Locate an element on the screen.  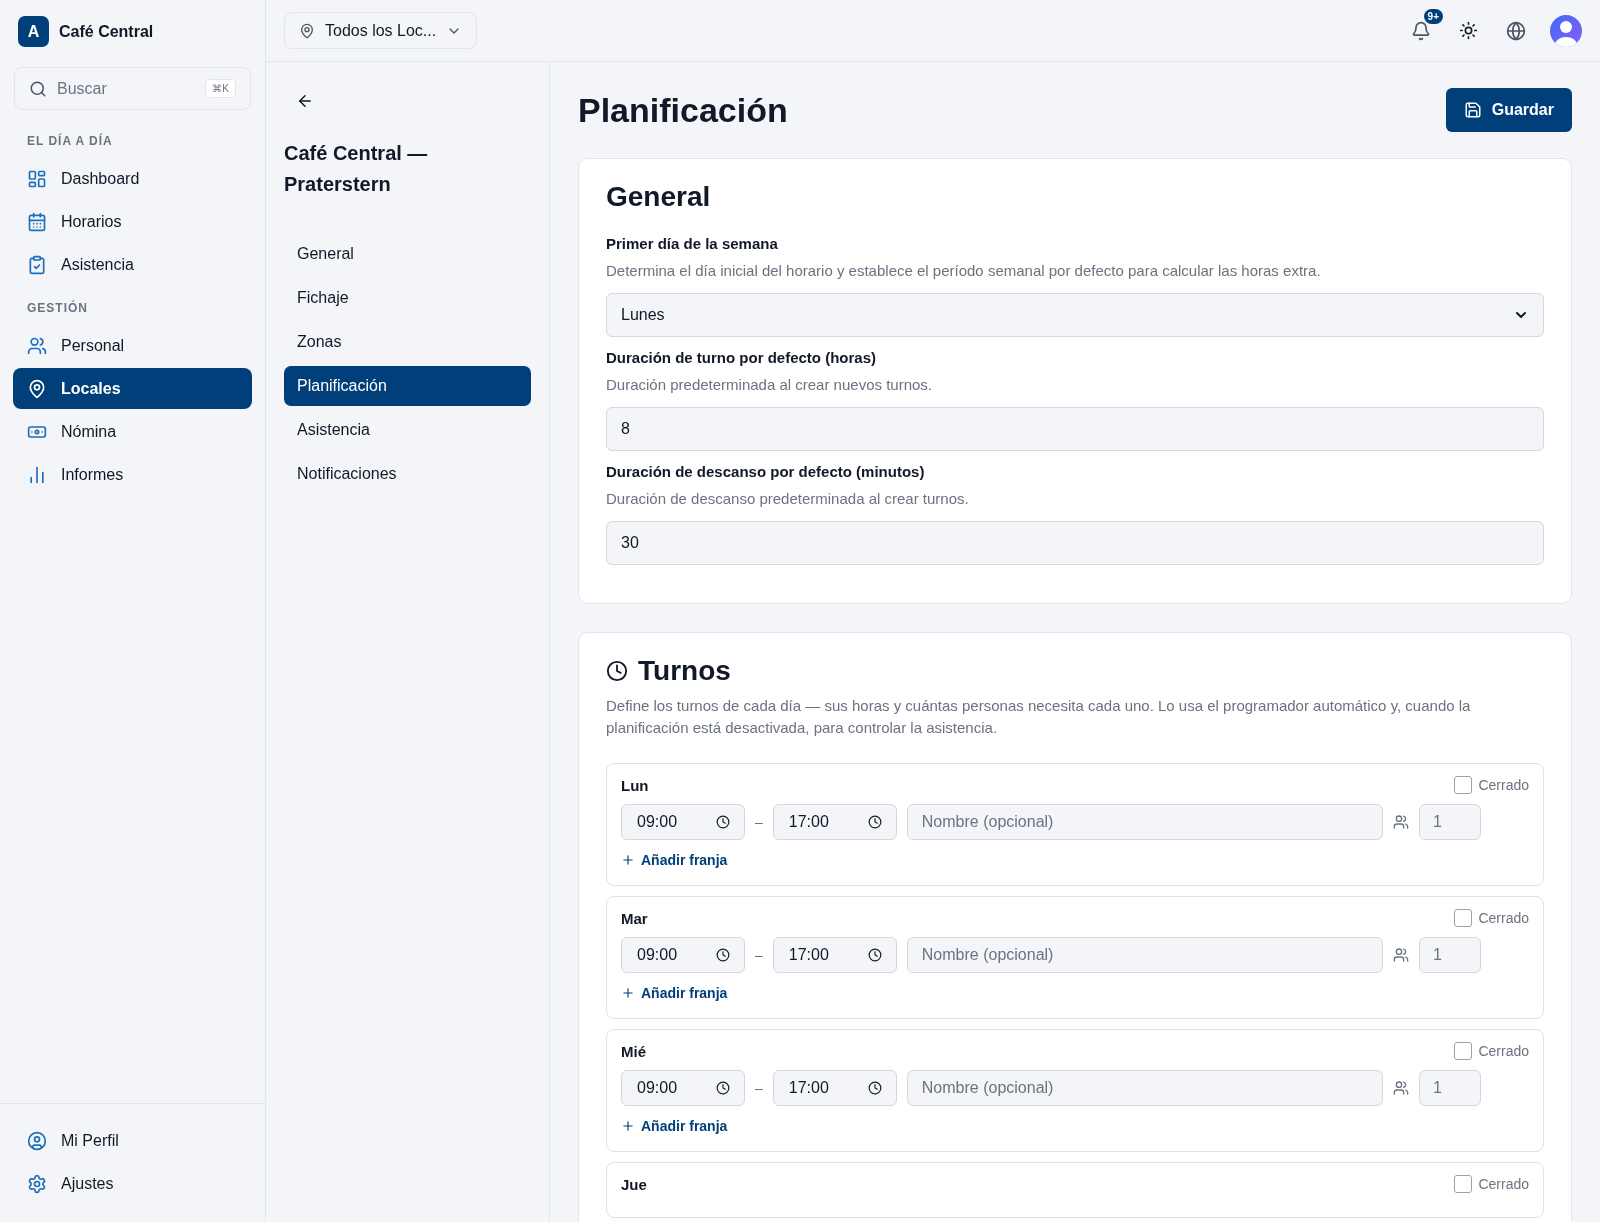
sidebar-item: Asistencia is located at coordinates (132, 264).